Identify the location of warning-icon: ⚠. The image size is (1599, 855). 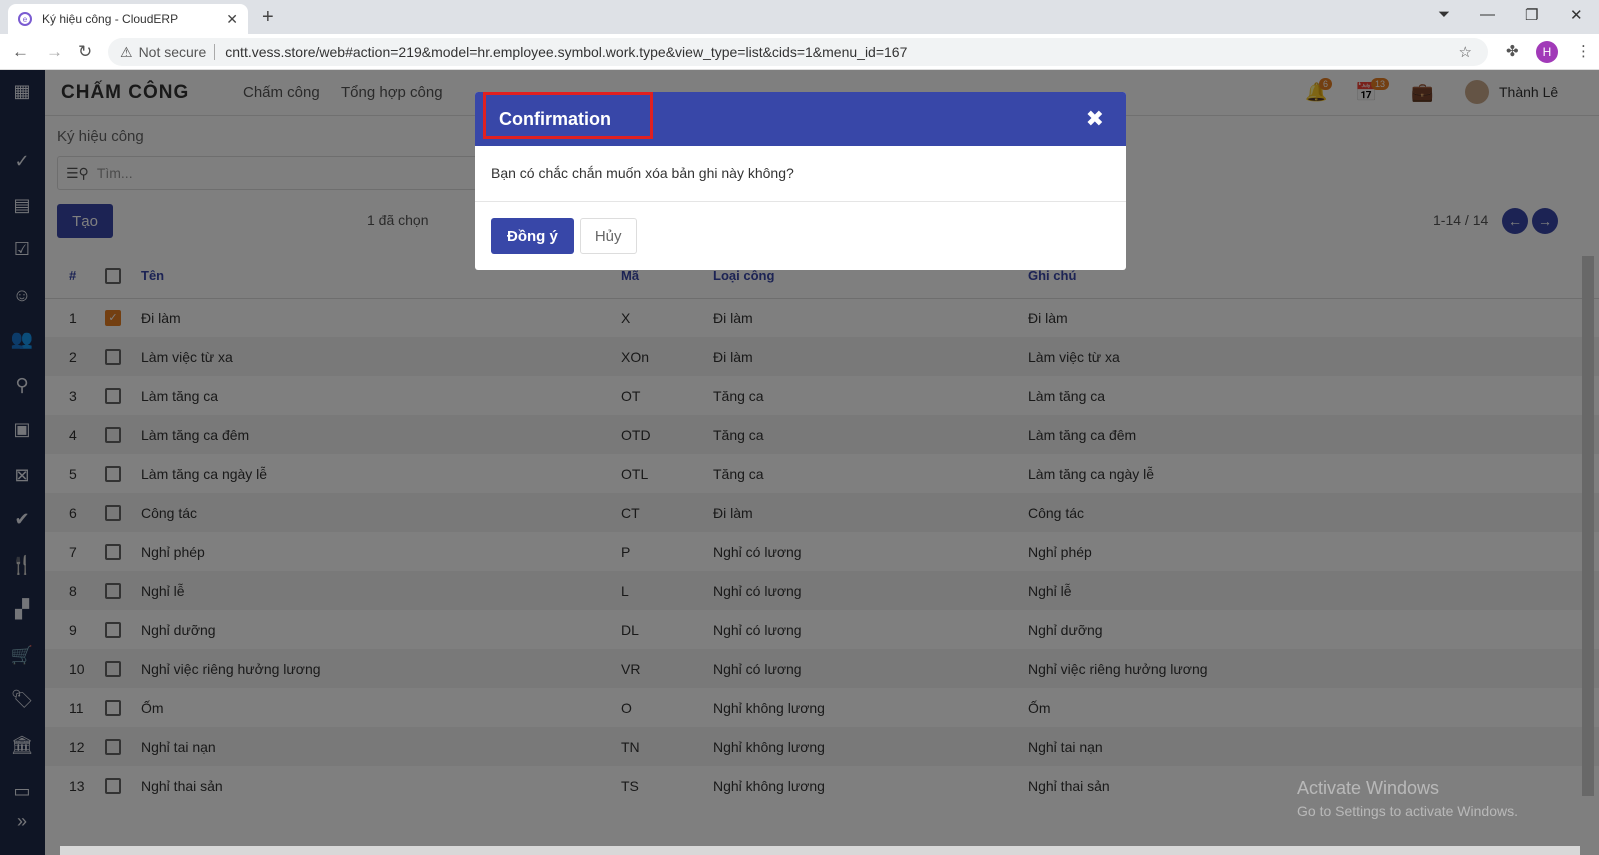
(126, 51).